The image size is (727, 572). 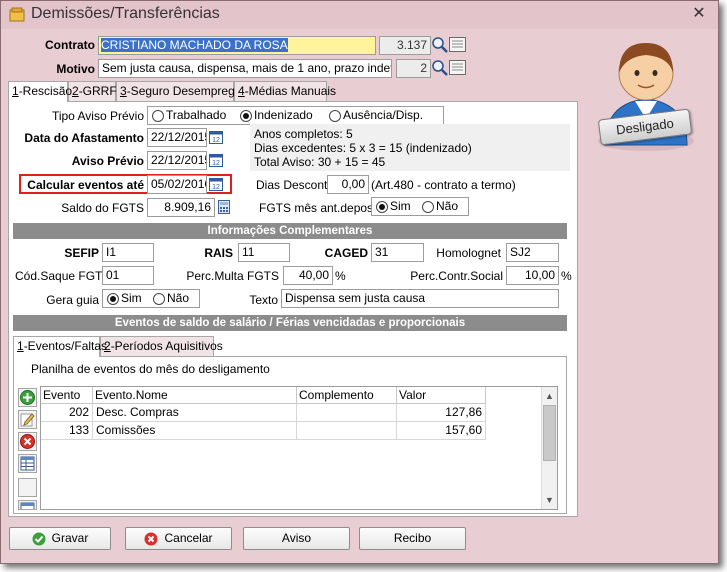 I want to click on gera-guia-sim-radio, so click(x=113, y=299).